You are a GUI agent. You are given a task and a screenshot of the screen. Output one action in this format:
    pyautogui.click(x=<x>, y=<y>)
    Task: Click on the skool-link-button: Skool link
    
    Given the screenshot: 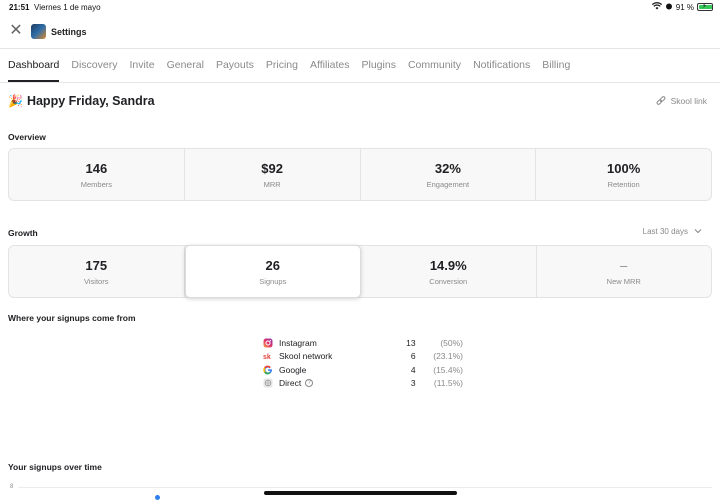 What is the action you would take?
    pyautogui.click(x=681, y=101)
    